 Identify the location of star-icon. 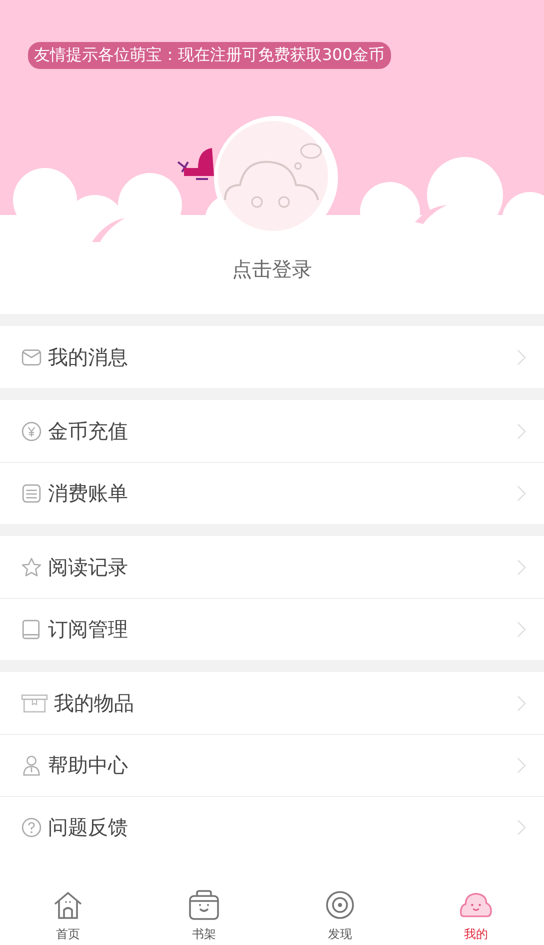
(31, 567).